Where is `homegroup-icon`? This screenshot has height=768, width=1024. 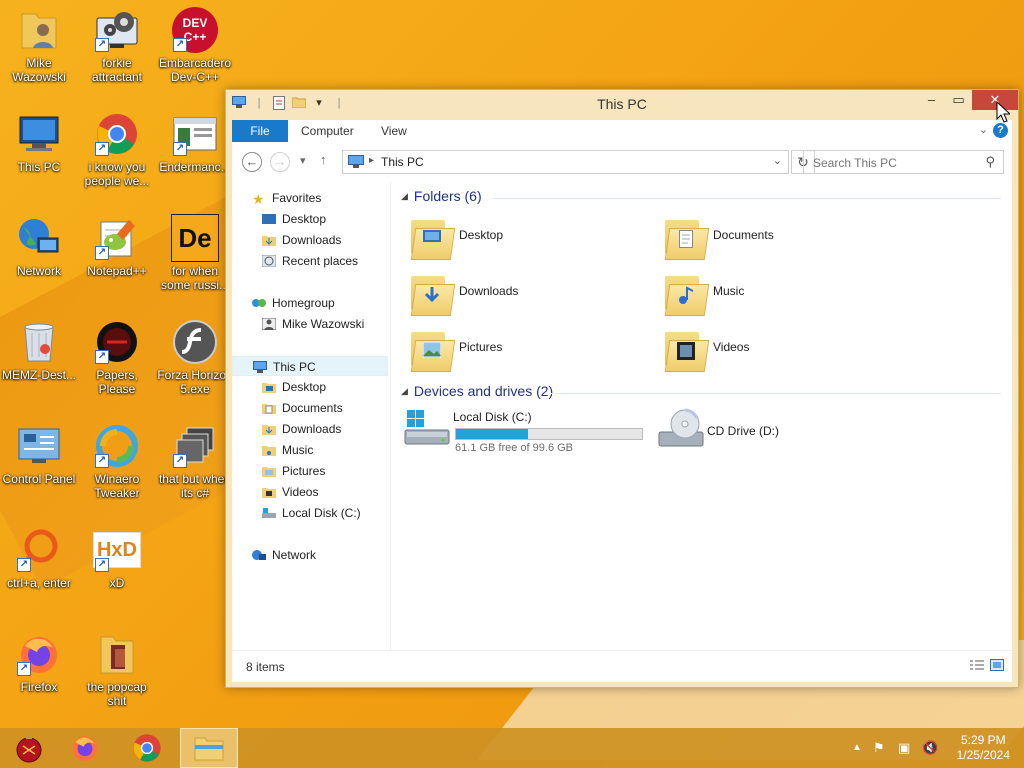
homegroup-icon is located at coordinates (259, 301).